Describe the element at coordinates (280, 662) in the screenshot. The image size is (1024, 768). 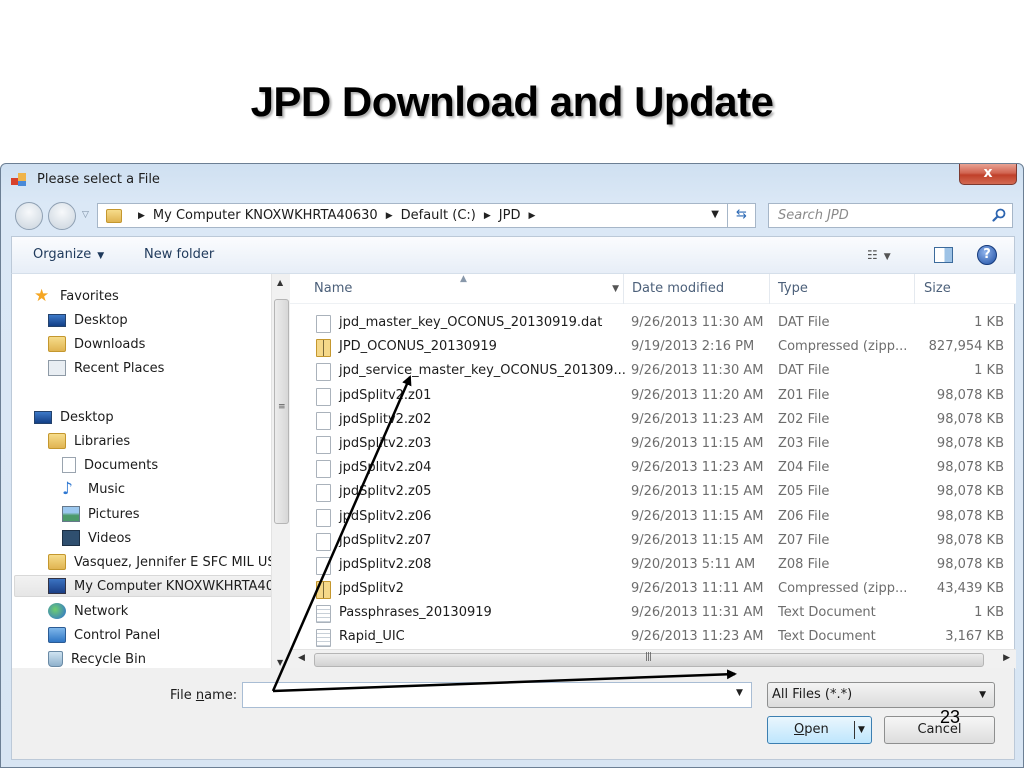
I see `scroll-down-icon: ▼` at that location.